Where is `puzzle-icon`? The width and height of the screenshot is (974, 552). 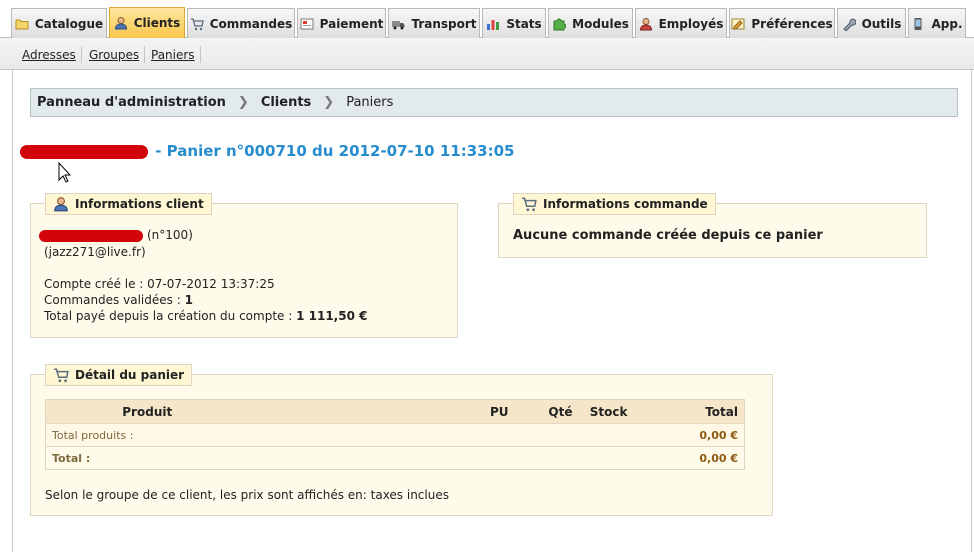
puzzle-icon is located at coordinates (559, 24).